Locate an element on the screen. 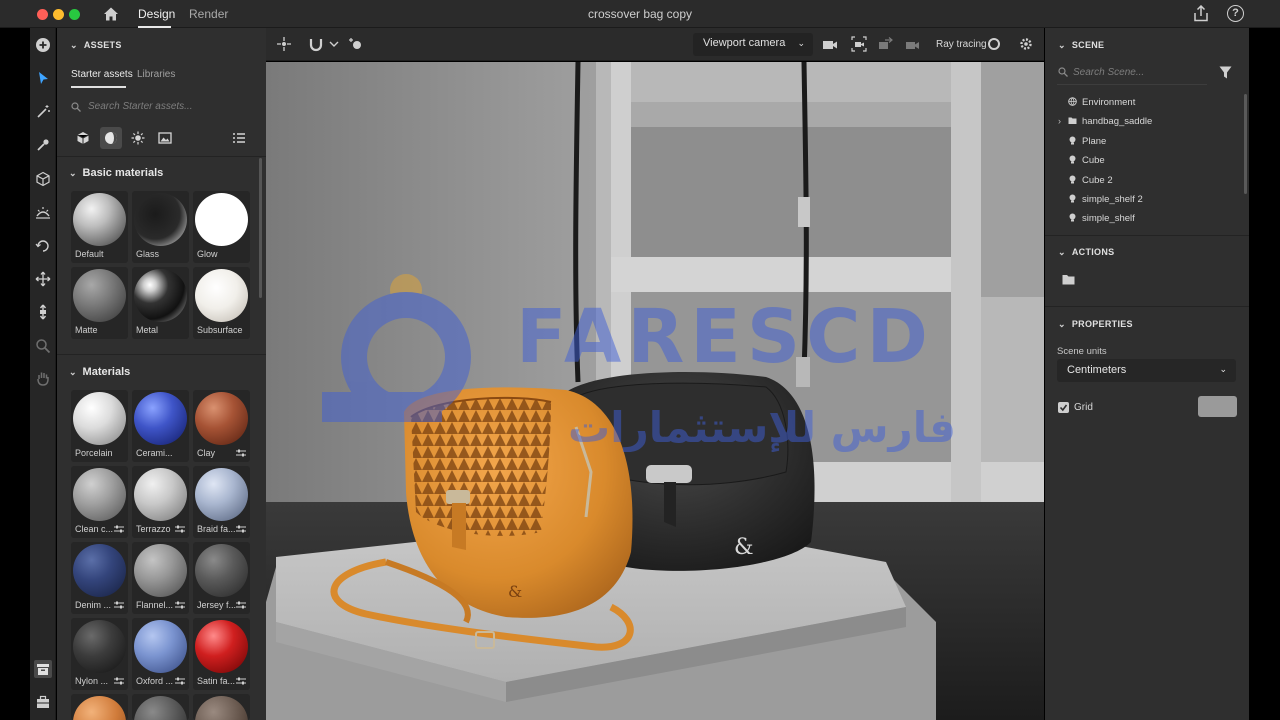  material-tile-subsurface: Subsurface is located at coordinates (221, 303).